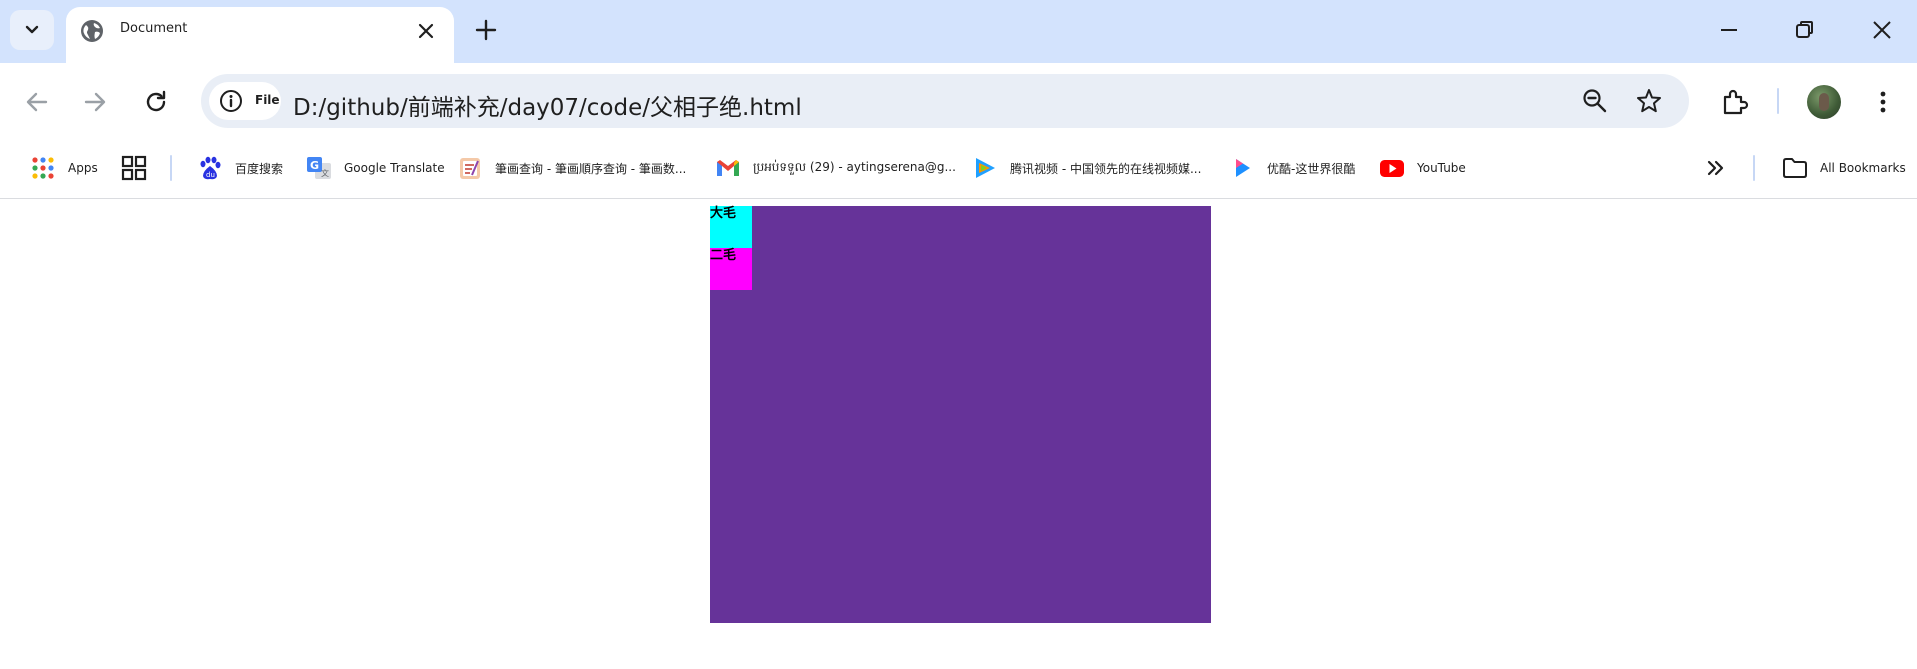  I want to click on globe-icon, so click(92, 31).